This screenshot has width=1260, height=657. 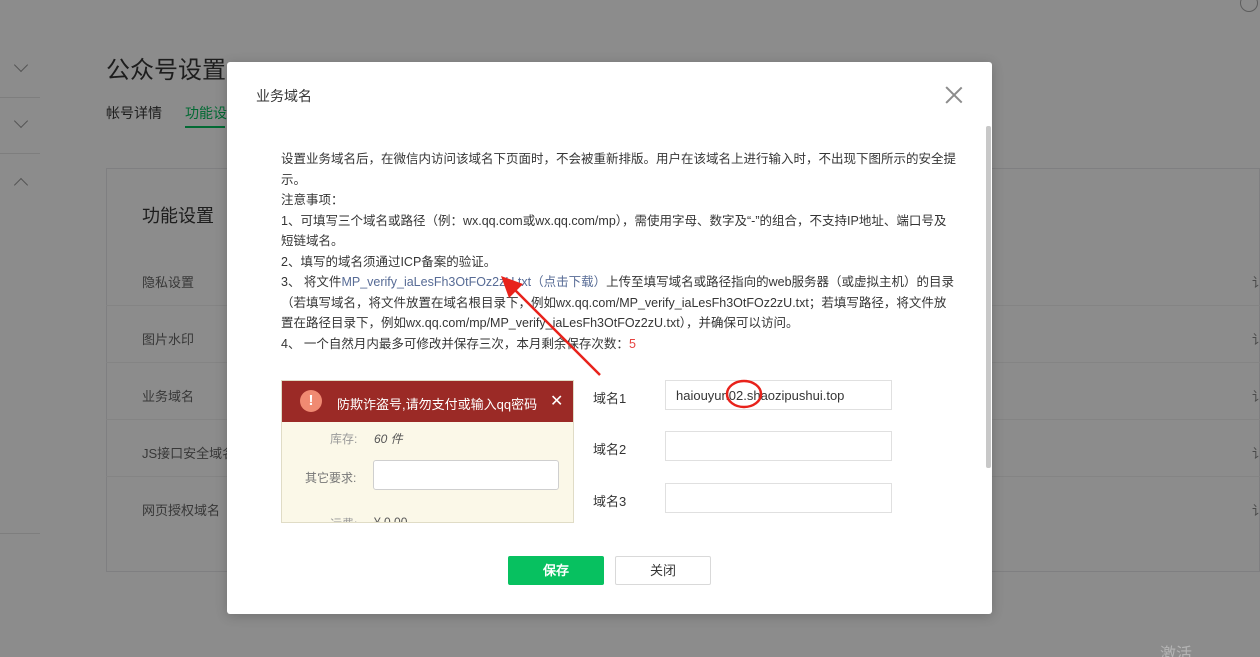 What do you see at coordinates (778, 446) in the screenshot?
I see `domain-2-input` at bounding box center [778, 446].